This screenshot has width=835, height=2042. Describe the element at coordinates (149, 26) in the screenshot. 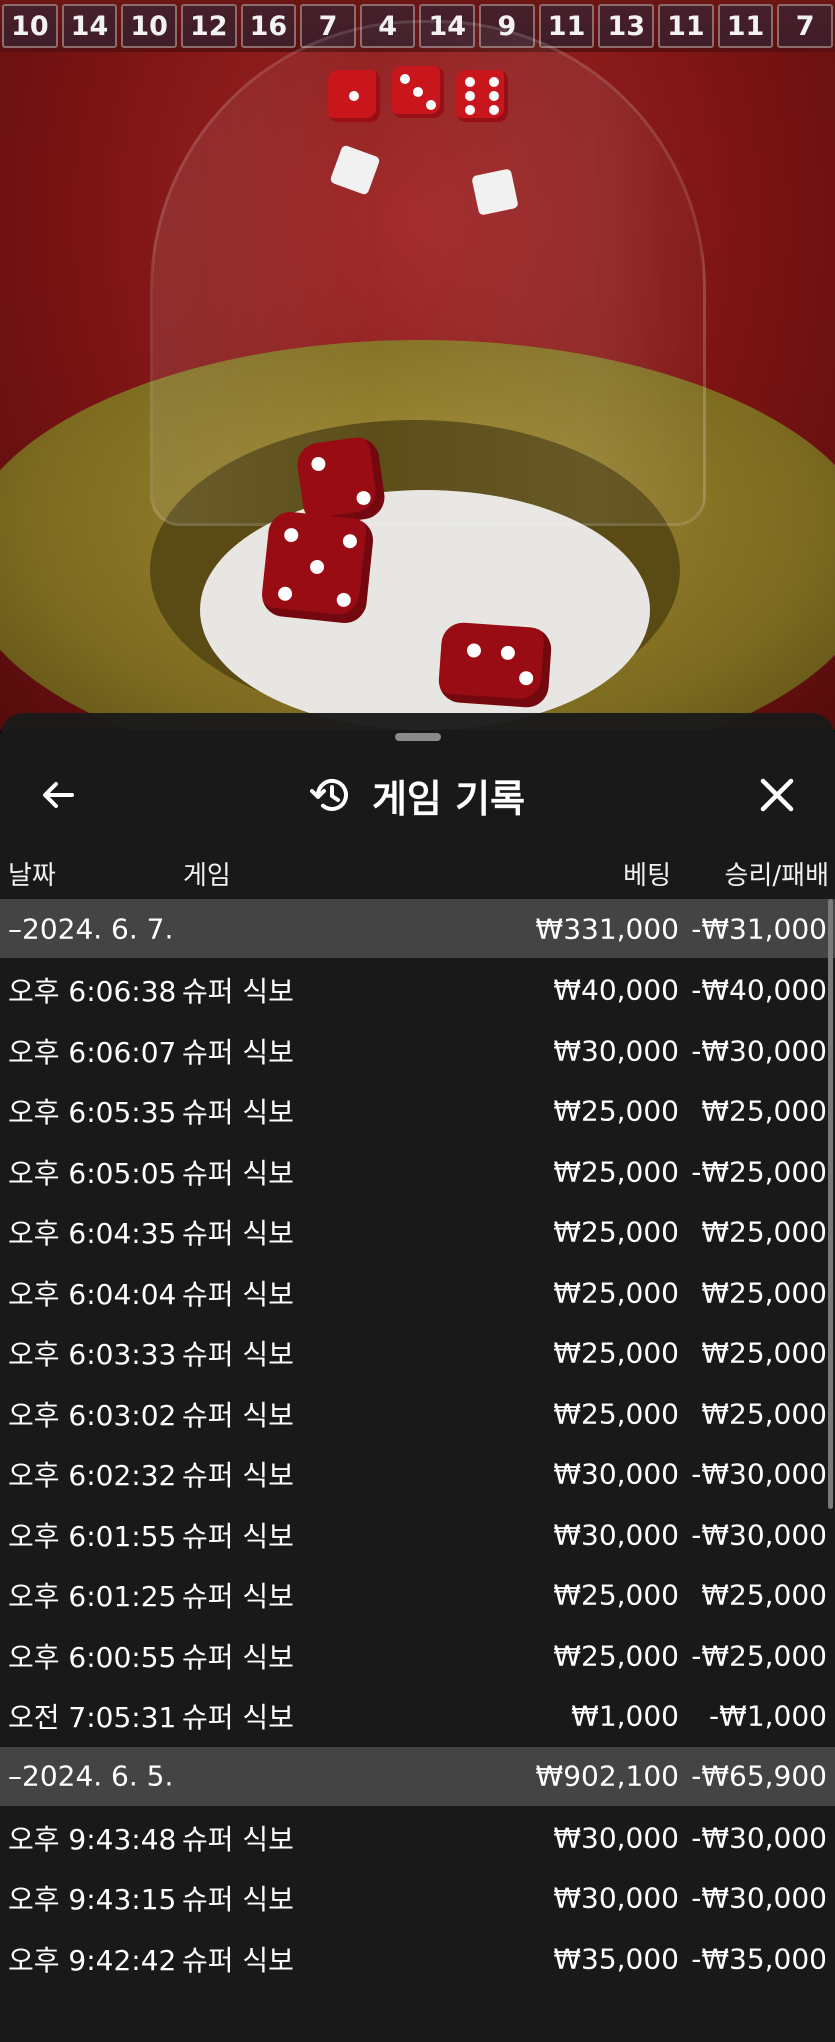

I see `history-result-cell: 10` at that location.